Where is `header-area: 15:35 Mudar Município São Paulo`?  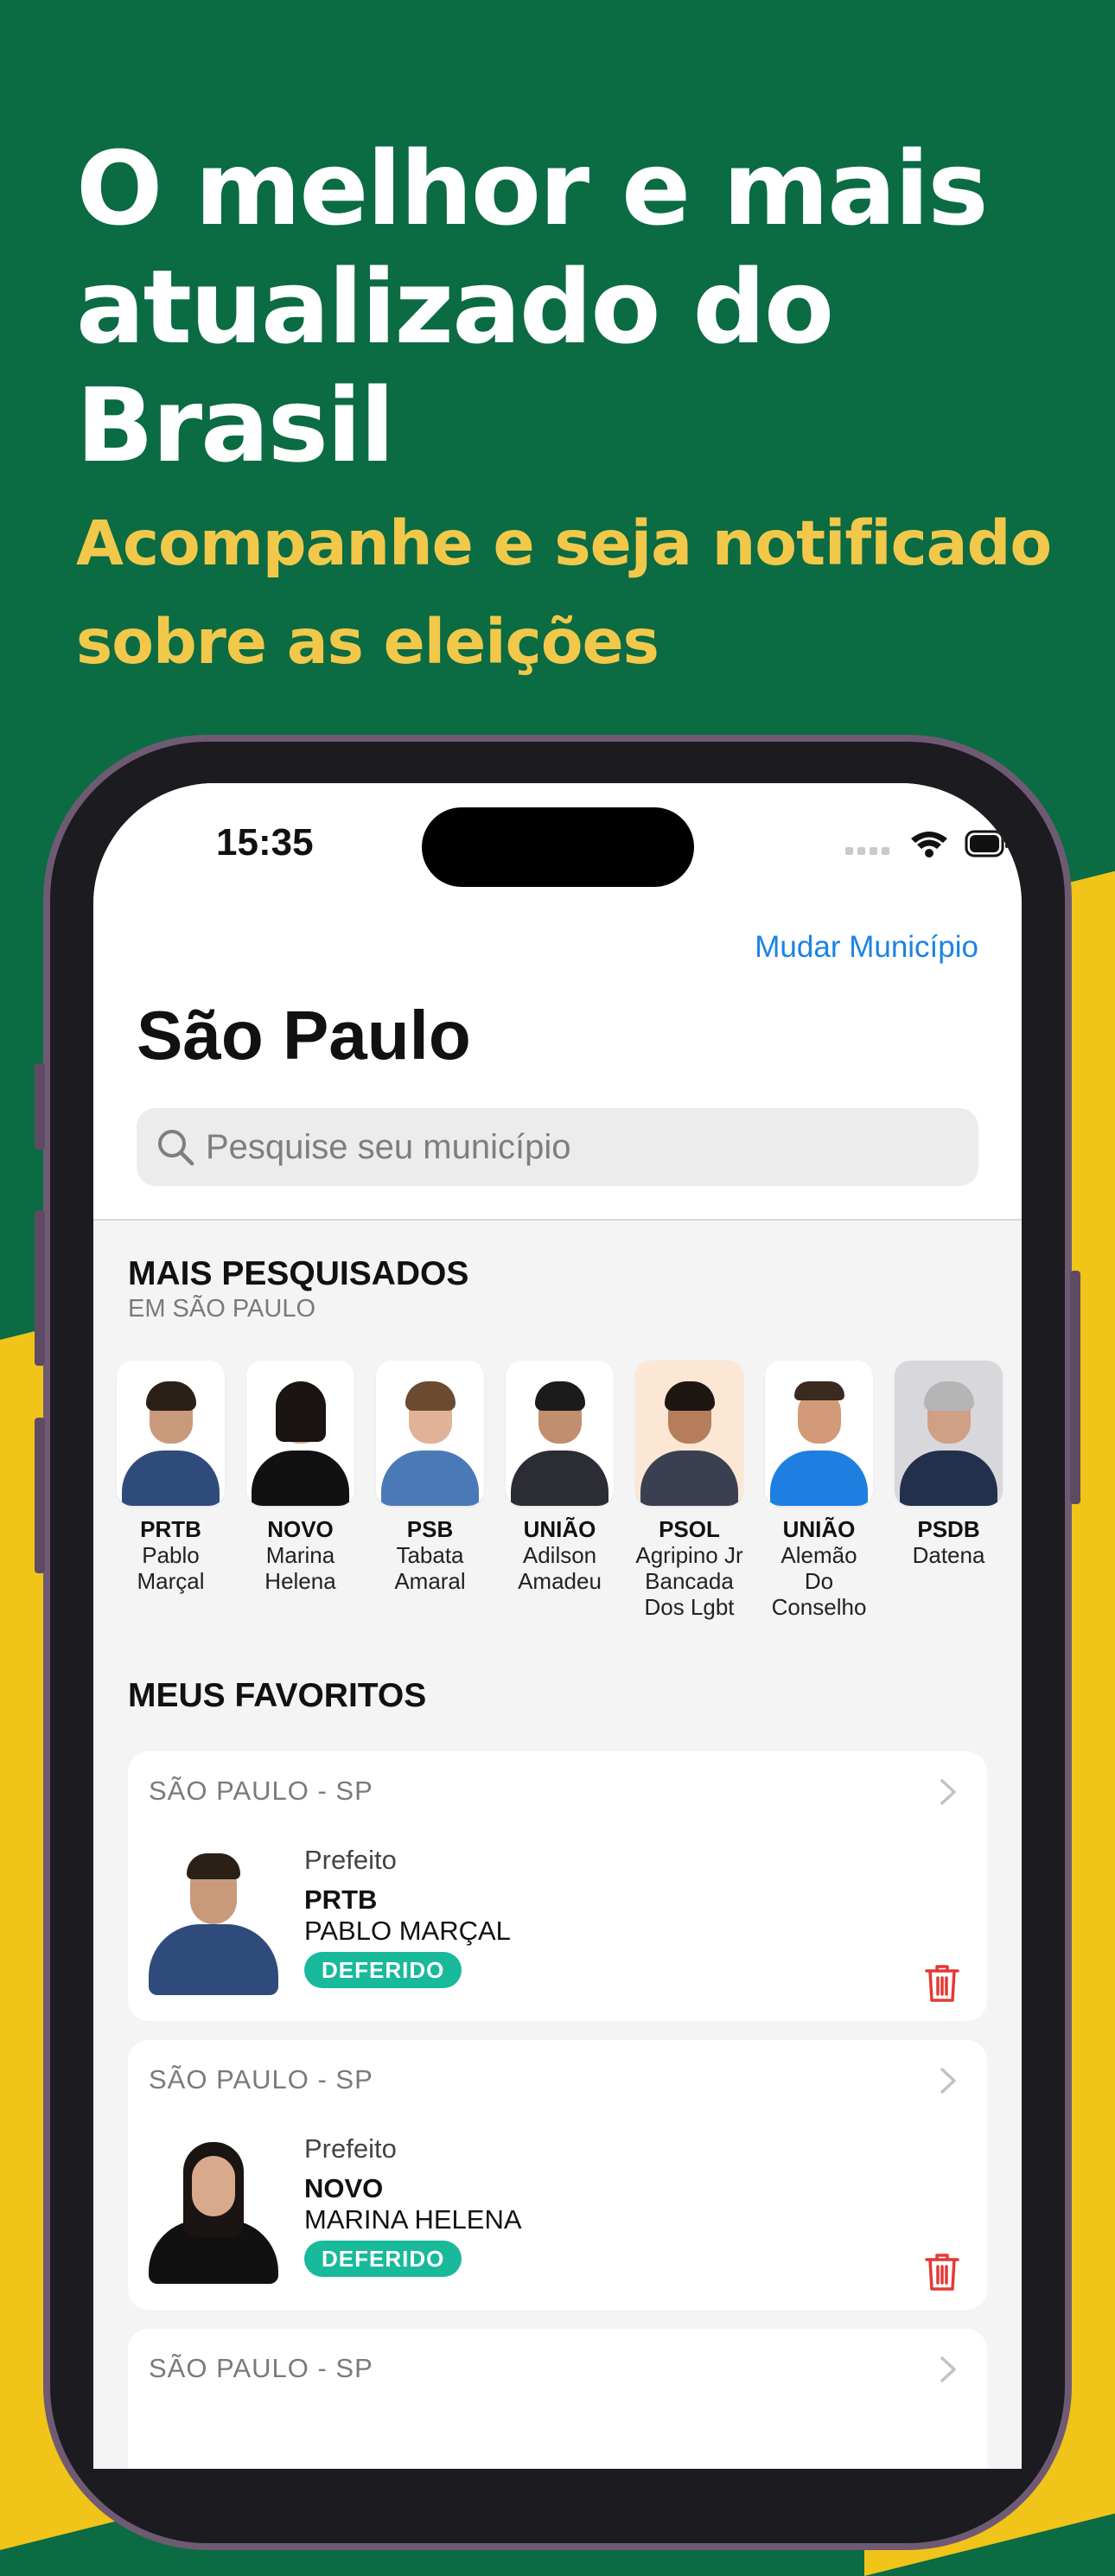 header-area: 15:35 Mudar Município São Paulo is located at coordinates (557, 1002).